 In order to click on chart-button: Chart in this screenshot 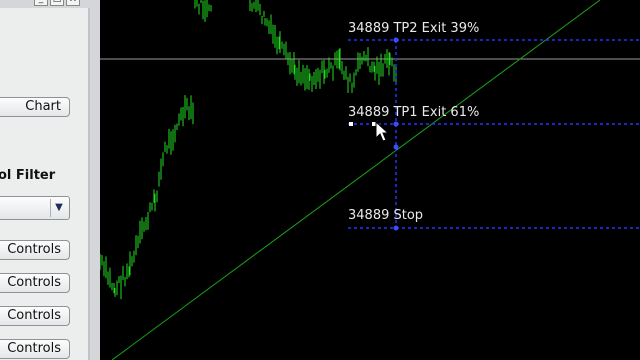, I will do `click(35, 107)`.